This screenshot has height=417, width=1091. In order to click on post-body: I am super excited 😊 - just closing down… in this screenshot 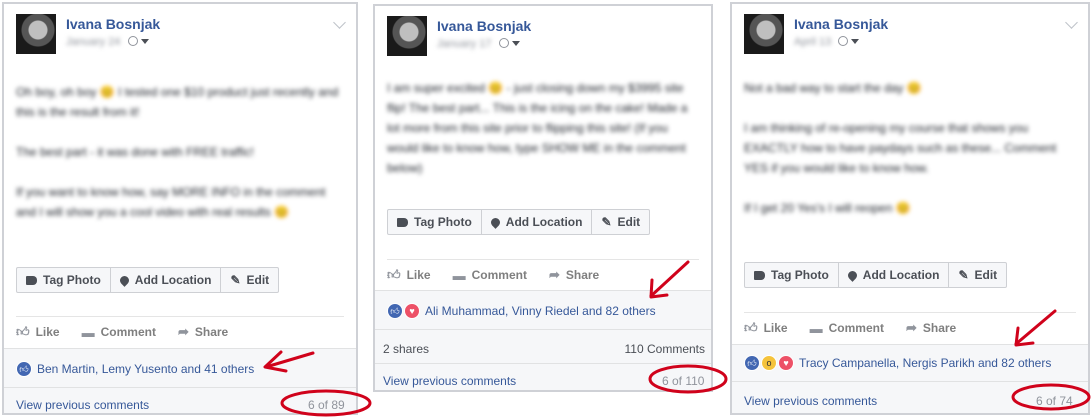, I will do `click(540, 128)`.